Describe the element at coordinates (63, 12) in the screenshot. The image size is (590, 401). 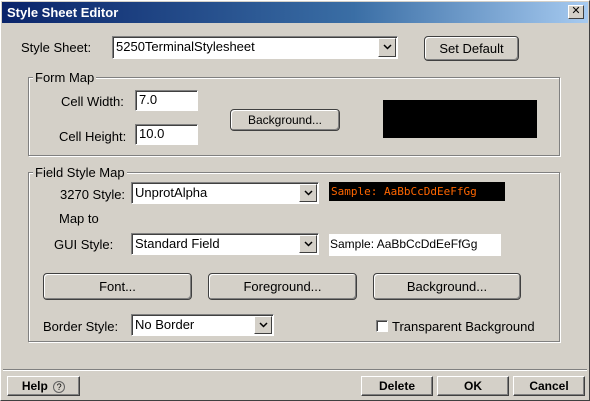
I see `window-title: Style Sheet Editor` at that location.